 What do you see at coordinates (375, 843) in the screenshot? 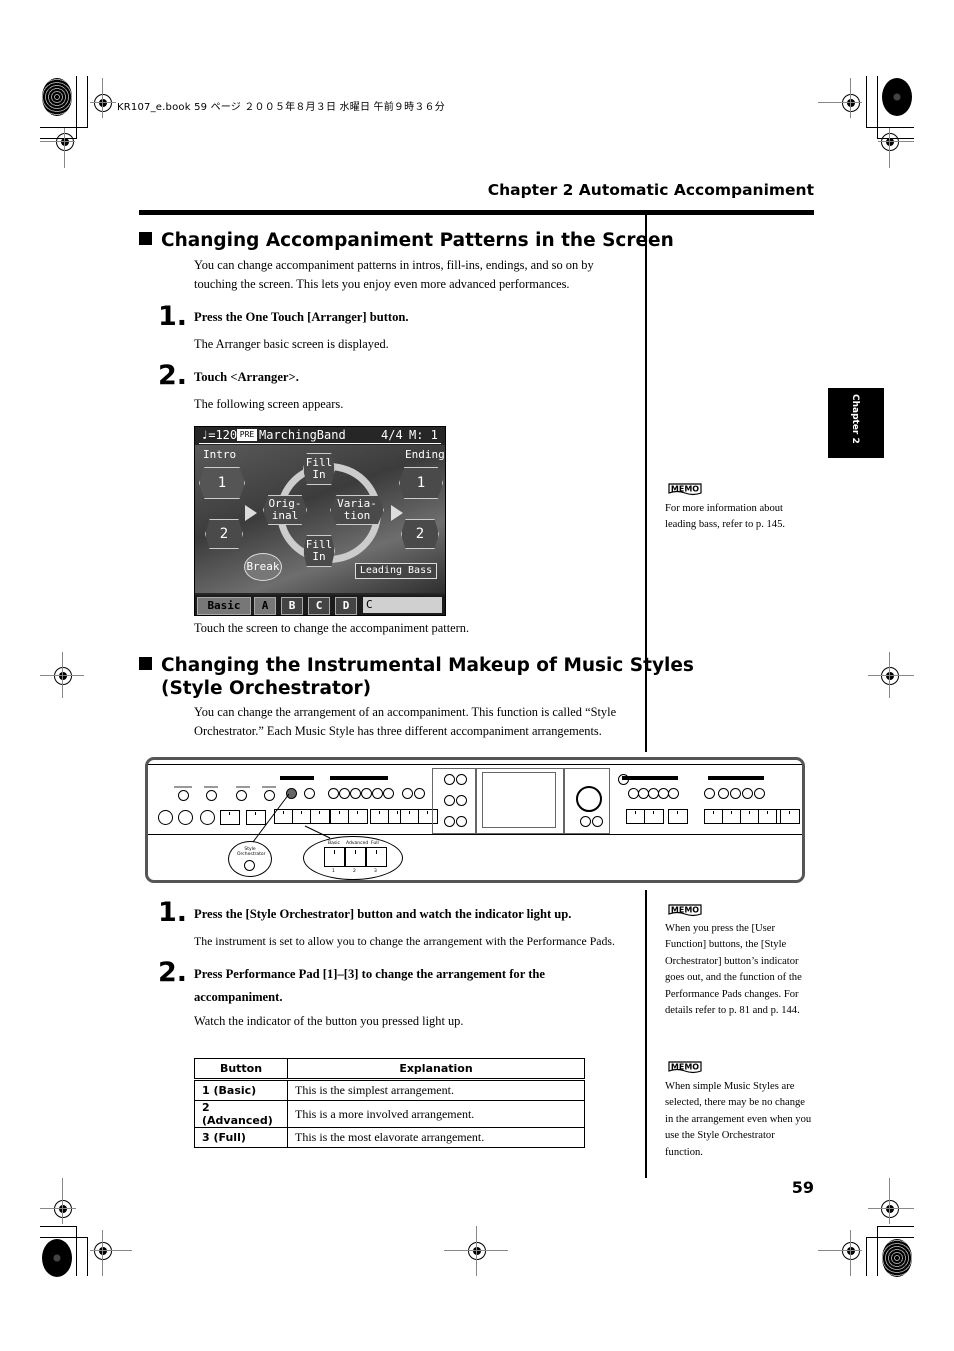
I see `pad-label: Full` at bounding box center [375, 843].